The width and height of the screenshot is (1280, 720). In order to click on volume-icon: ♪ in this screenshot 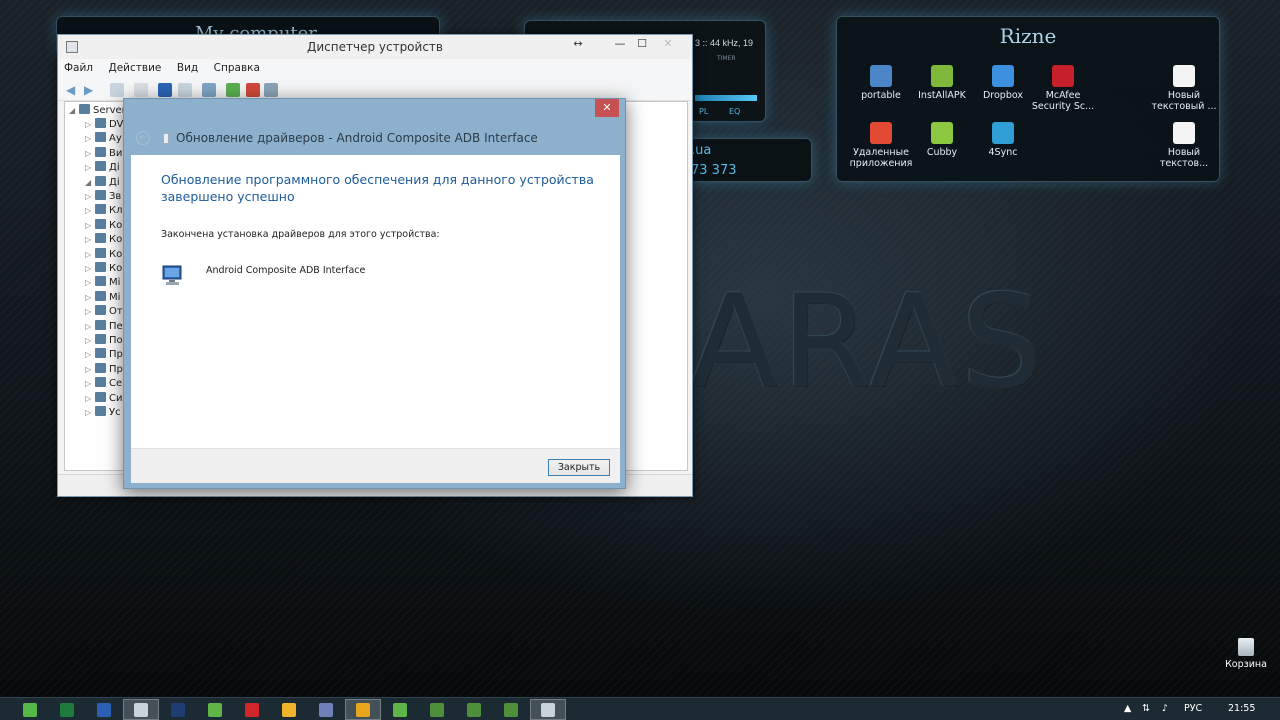, I will do `click(1165, 708)`.